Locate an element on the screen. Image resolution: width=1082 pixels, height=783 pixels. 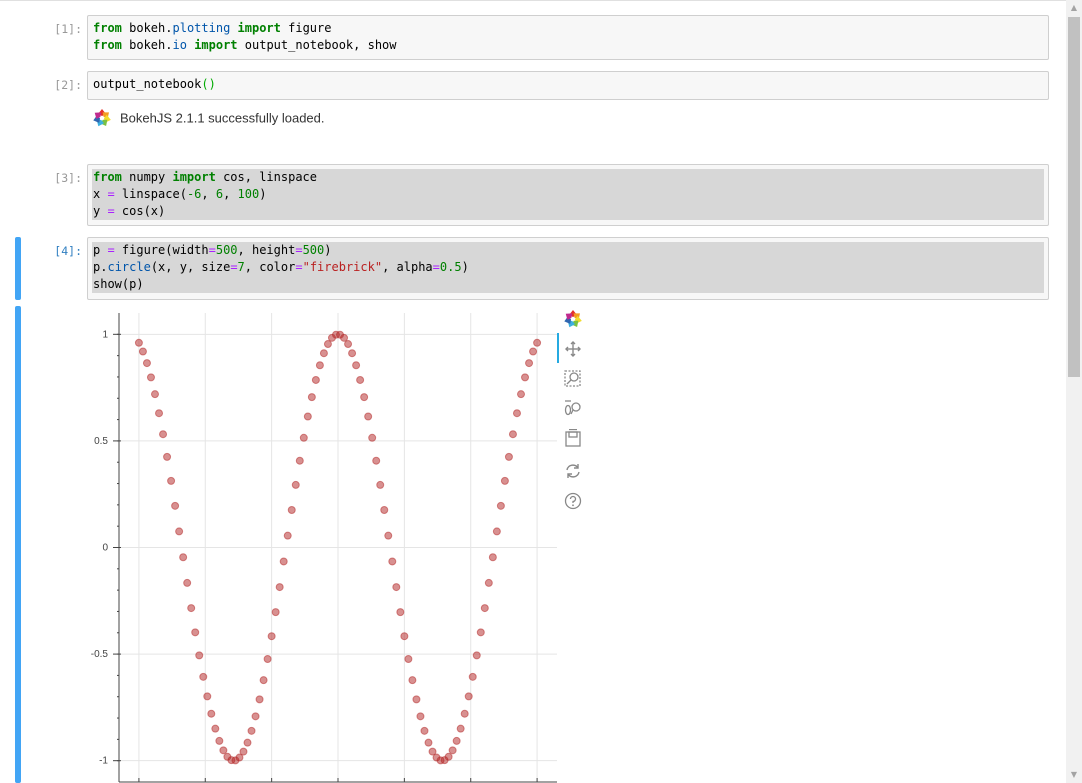
pan-icon is located at coordinates (573, 349).